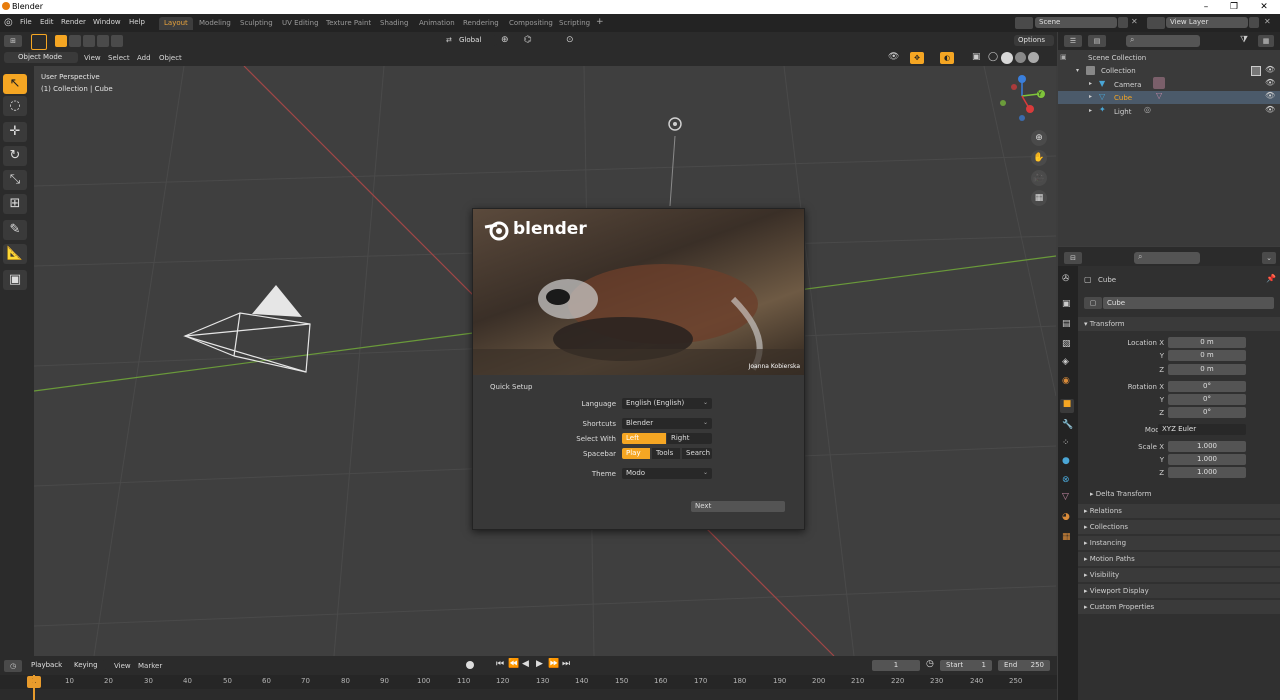 This screenshot has height=700, width=1280. Describe the element at coordinates (481, 23) in the screenshot. I see `tab-rendering: Rendering` at that location.